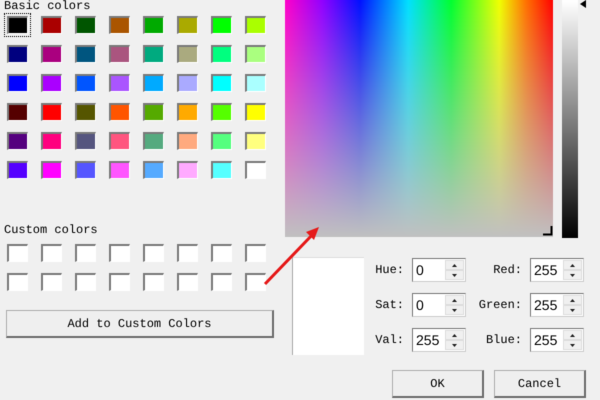 The image size is (600, 400). I want to click on field-label: Hue:, so click(389, 270).